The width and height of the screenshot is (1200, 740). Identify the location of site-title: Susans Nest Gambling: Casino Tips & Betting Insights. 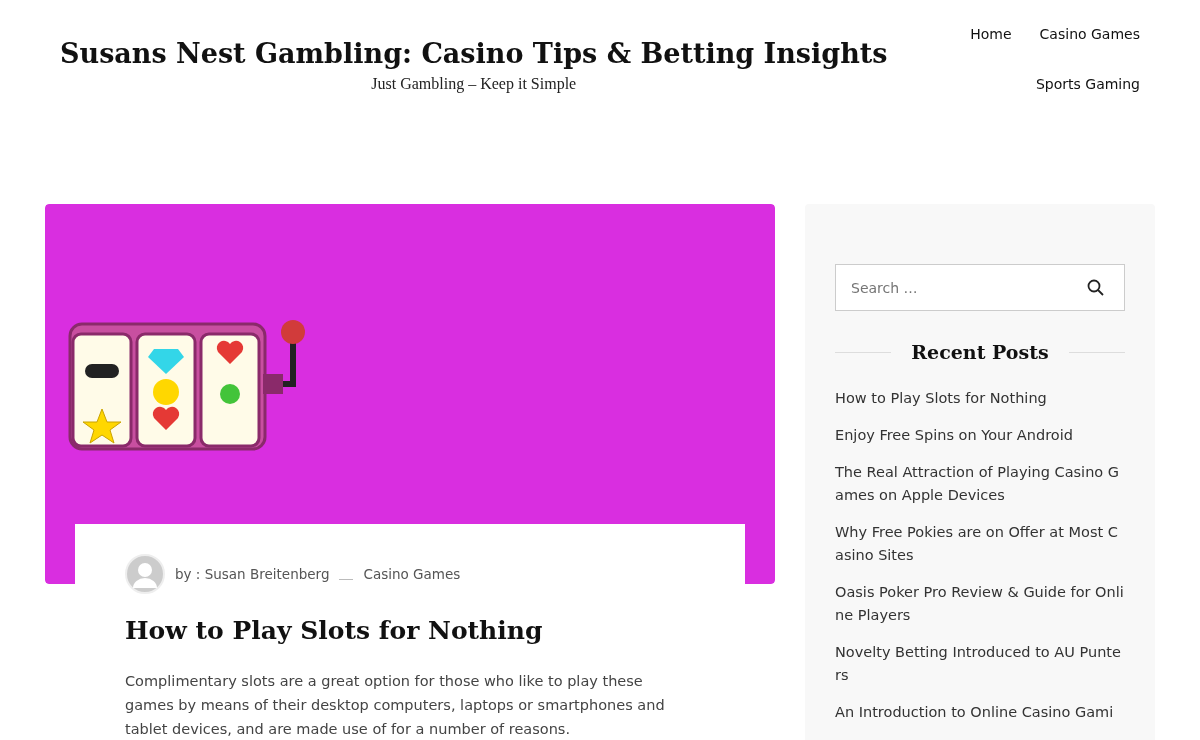
(474, 53).